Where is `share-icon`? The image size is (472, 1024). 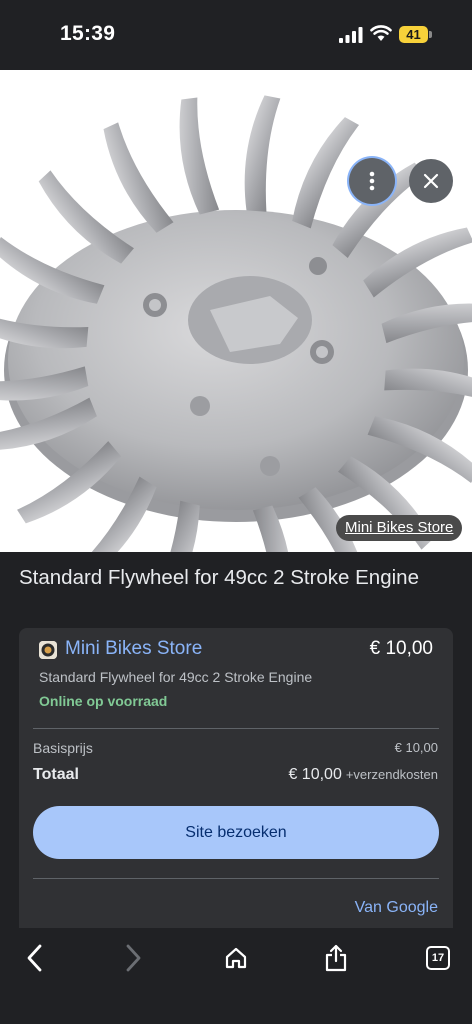 share-icon is located at coordinates (336, 958).